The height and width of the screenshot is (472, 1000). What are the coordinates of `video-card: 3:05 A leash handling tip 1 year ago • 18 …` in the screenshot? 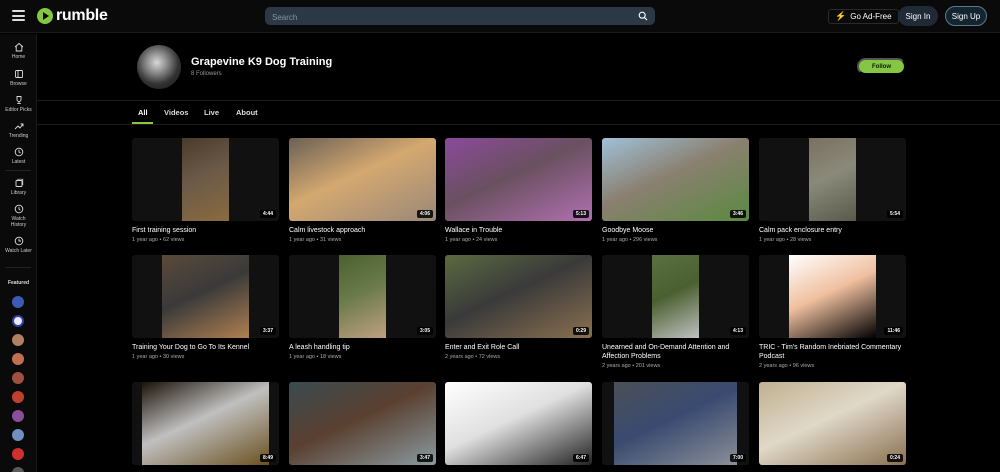 It's located at (362, 307).